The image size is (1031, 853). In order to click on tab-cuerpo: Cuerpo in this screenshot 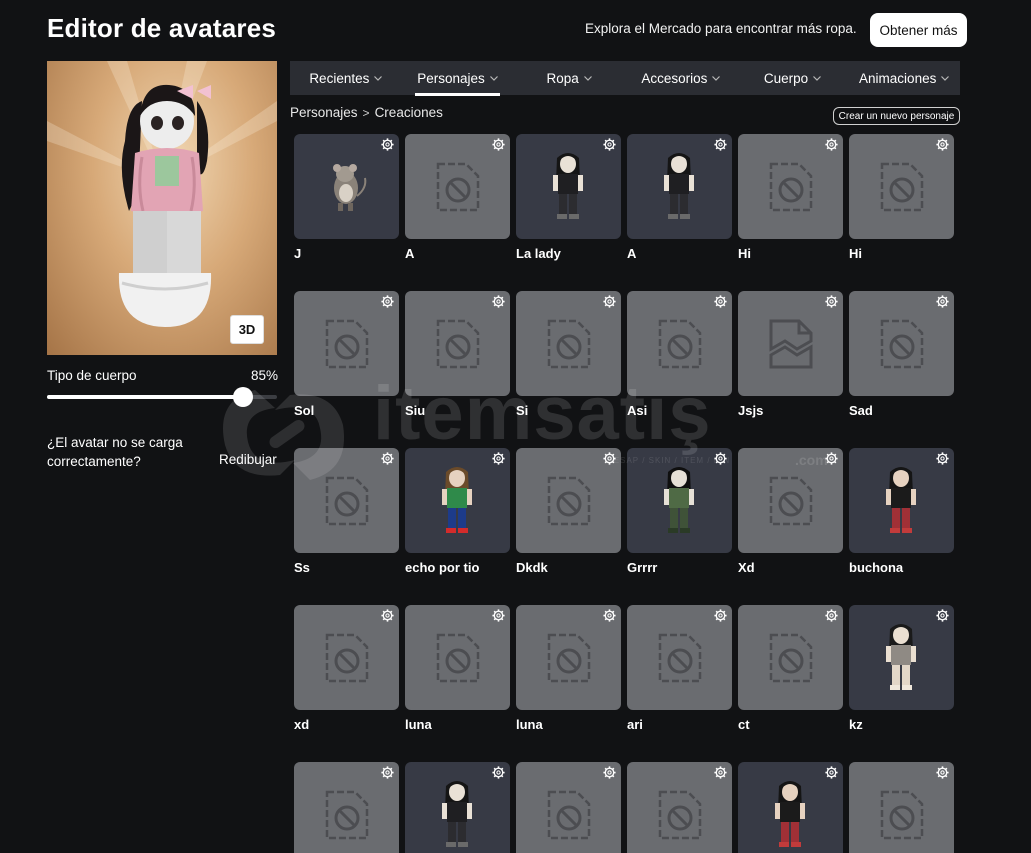, I will do `click(793, 78)`.